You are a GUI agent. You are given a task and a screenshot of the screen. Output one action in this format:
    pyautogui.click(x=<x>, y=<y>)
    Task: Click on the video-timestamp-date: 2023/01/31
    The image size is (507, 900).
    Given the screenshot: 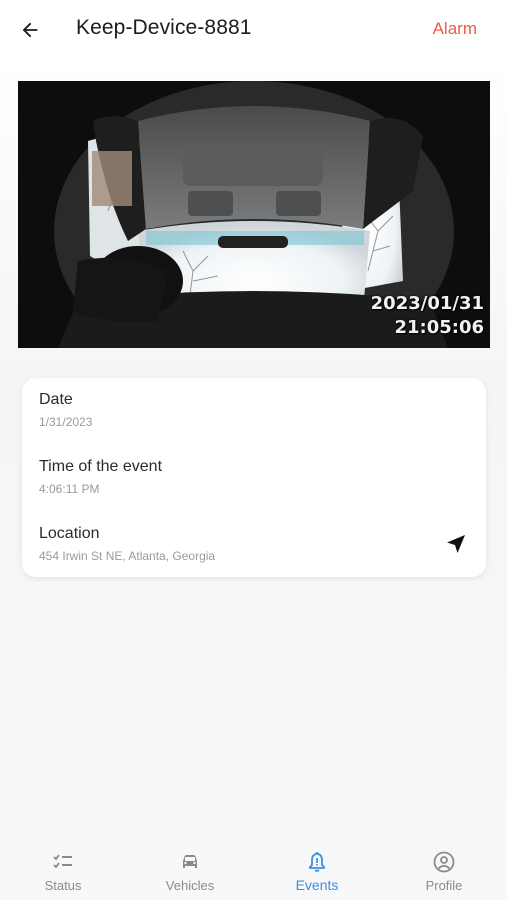 What is the action you would take?
    pyautogui.click(x=427, y=303)
    